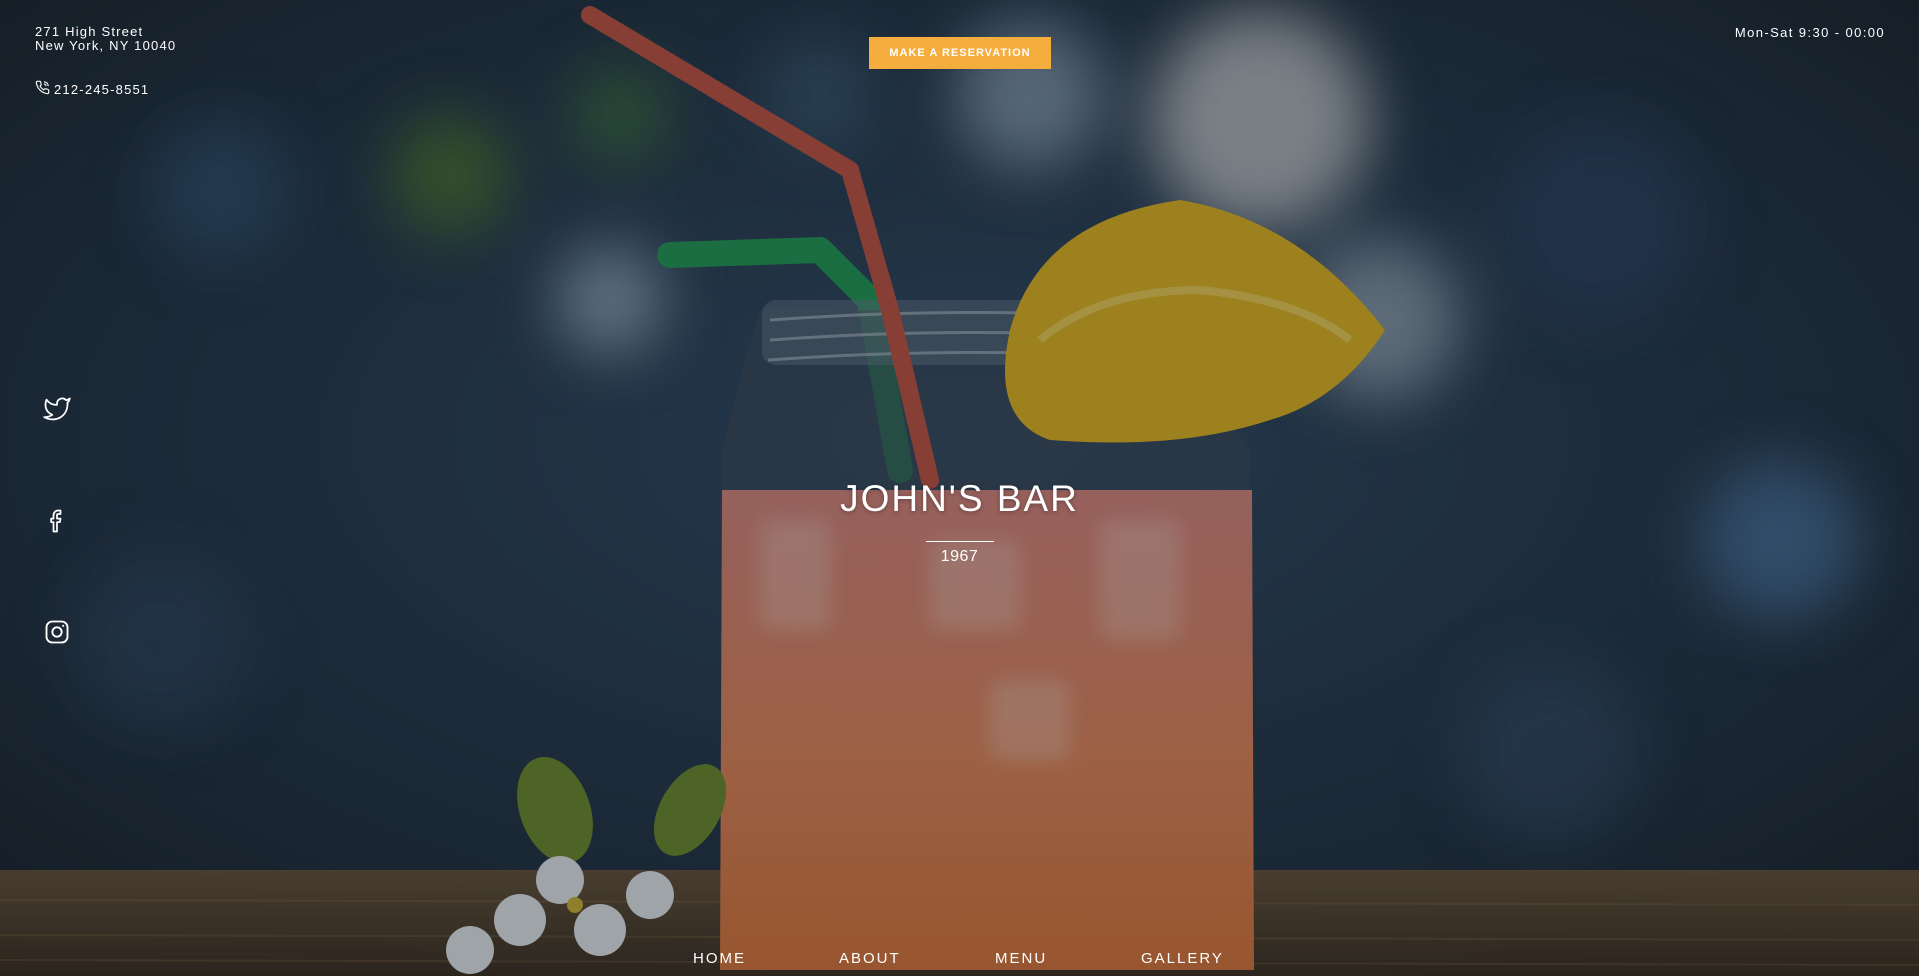 The width and height of the screenshot is (1919, 976). Describe the element at coordinates (89, 31) in the screenshot. I see `address-line-1: 271 High Street` at that location.